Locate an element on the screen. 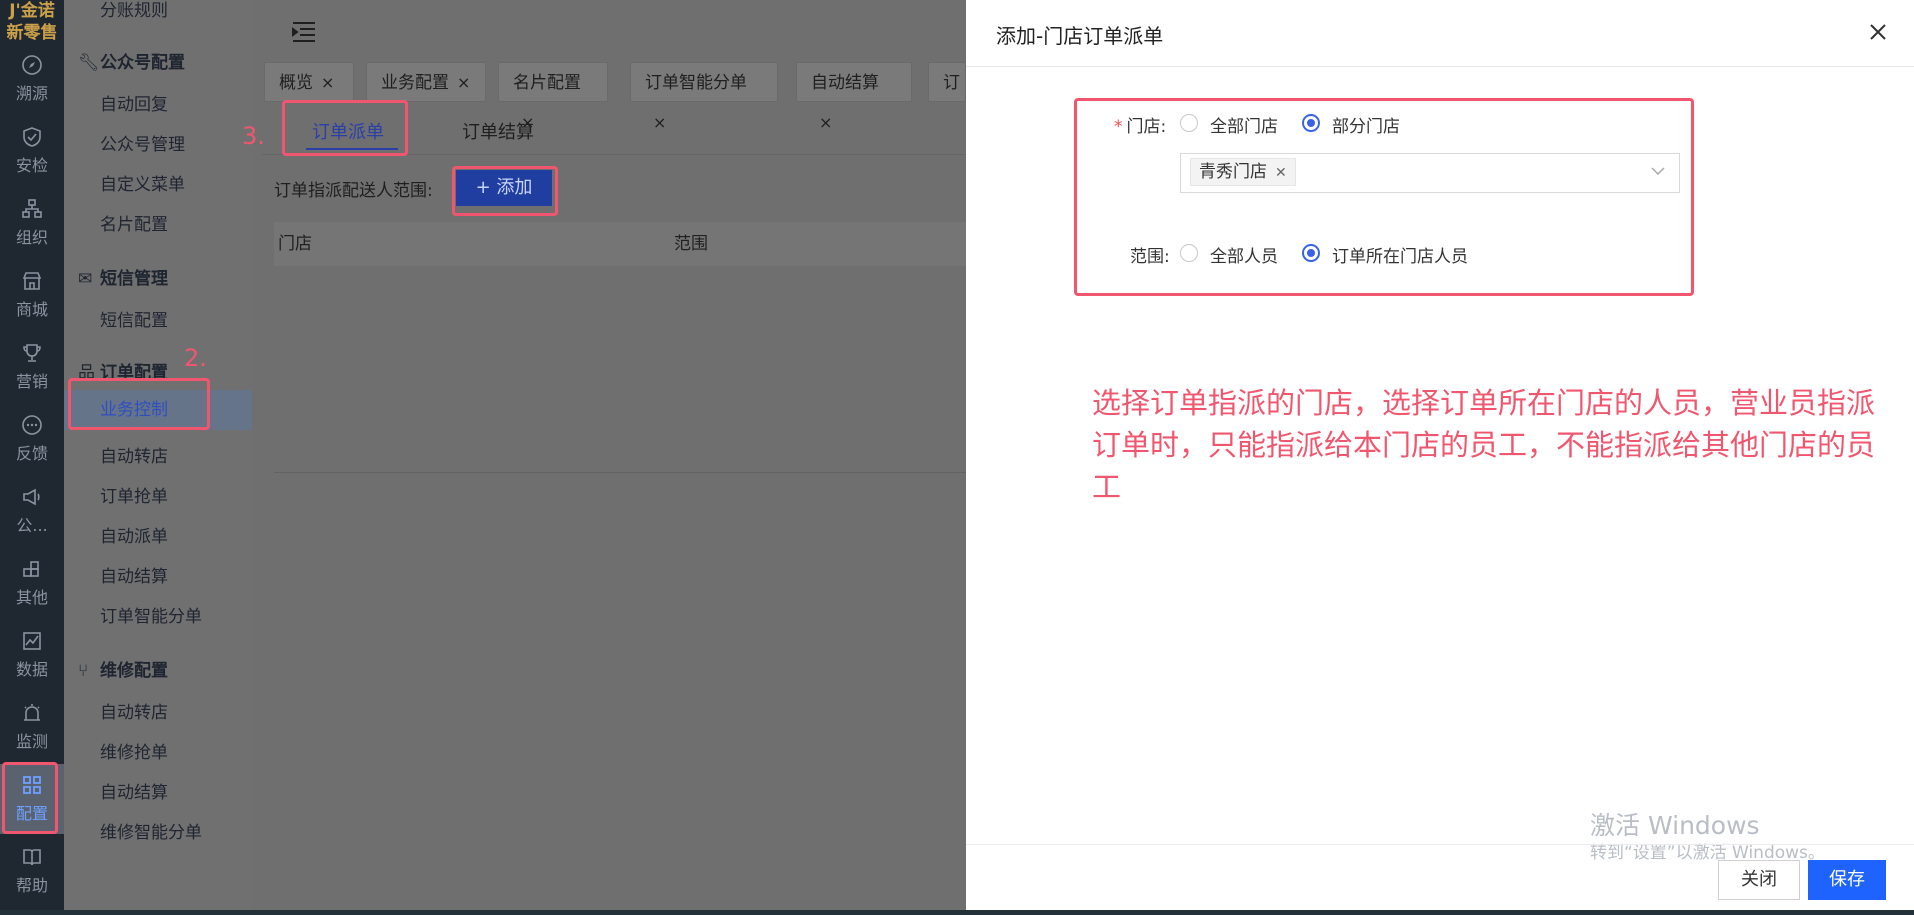 The width and height of the screenshot is (1914, 915). rail-item-help: 帮助 is located at coordinates (32, 871).